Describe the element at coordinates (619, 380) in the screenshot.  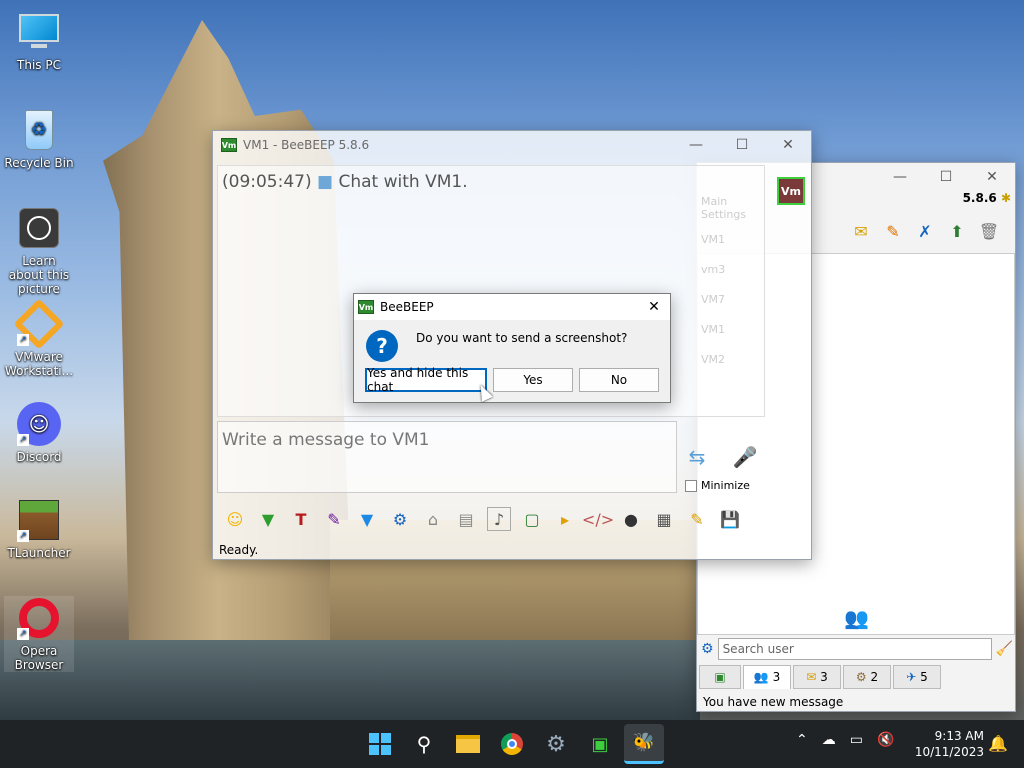
I see `no-button: No` at that location.